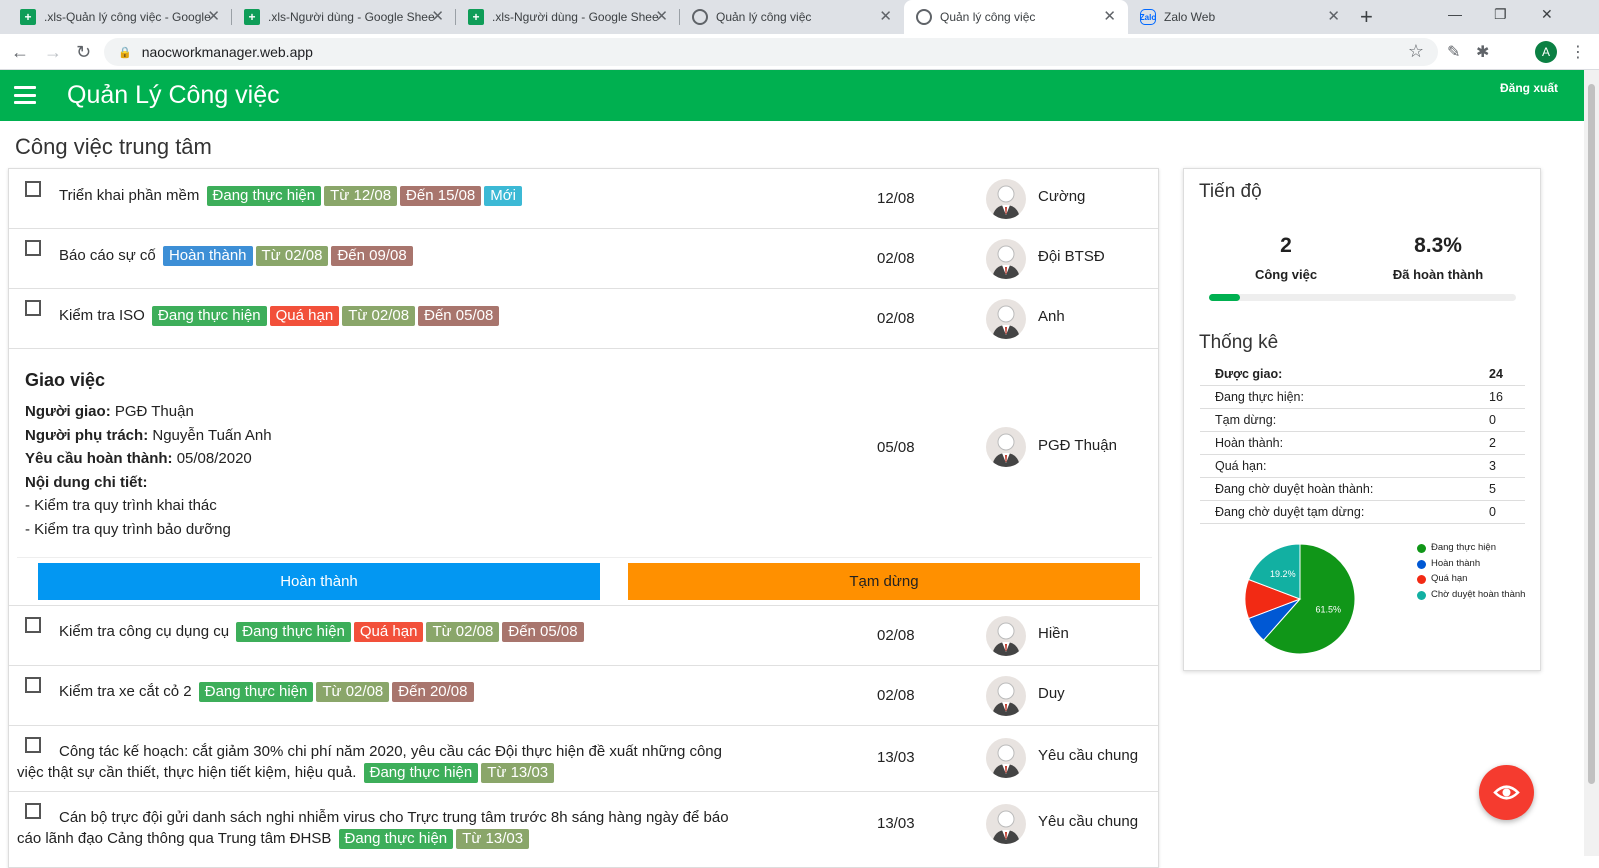 Image resolution: width=1599 pixels, height=868 pixels. What do you see at coordinates (53, 52) in the screenshot?
I see `forward-icon: →` at bounding box center [53, 52].